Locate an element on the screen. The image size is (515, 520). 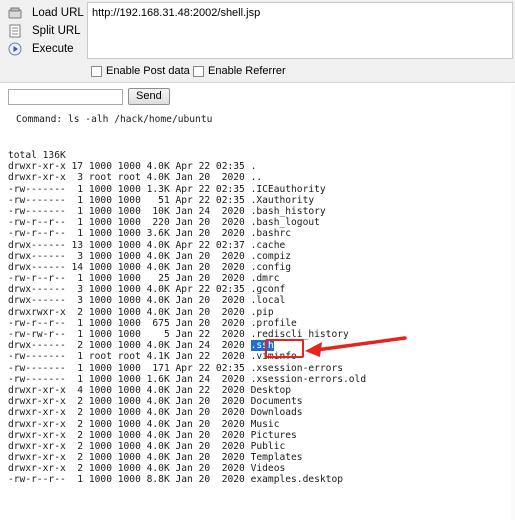
split-url-label: Split URL is located at coordinates (56, 31).